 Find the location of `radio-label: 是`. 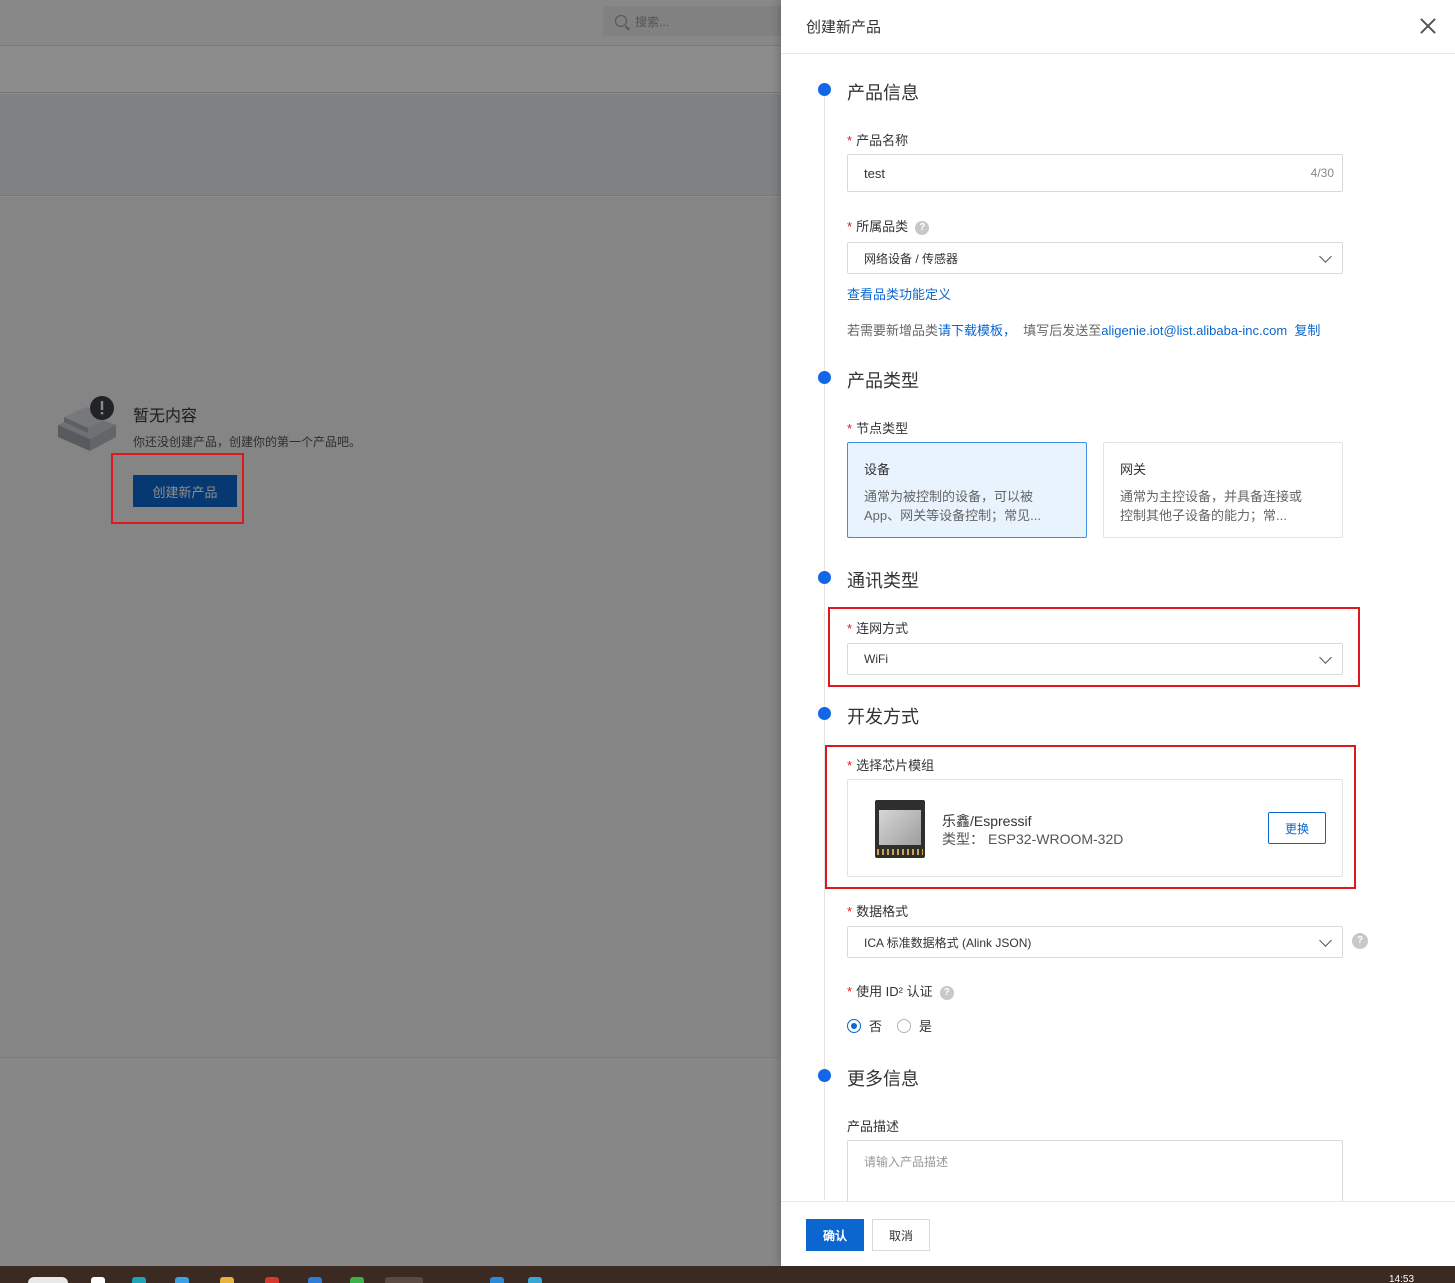

radio-label: 是 is located at coordinates (926, 1026).